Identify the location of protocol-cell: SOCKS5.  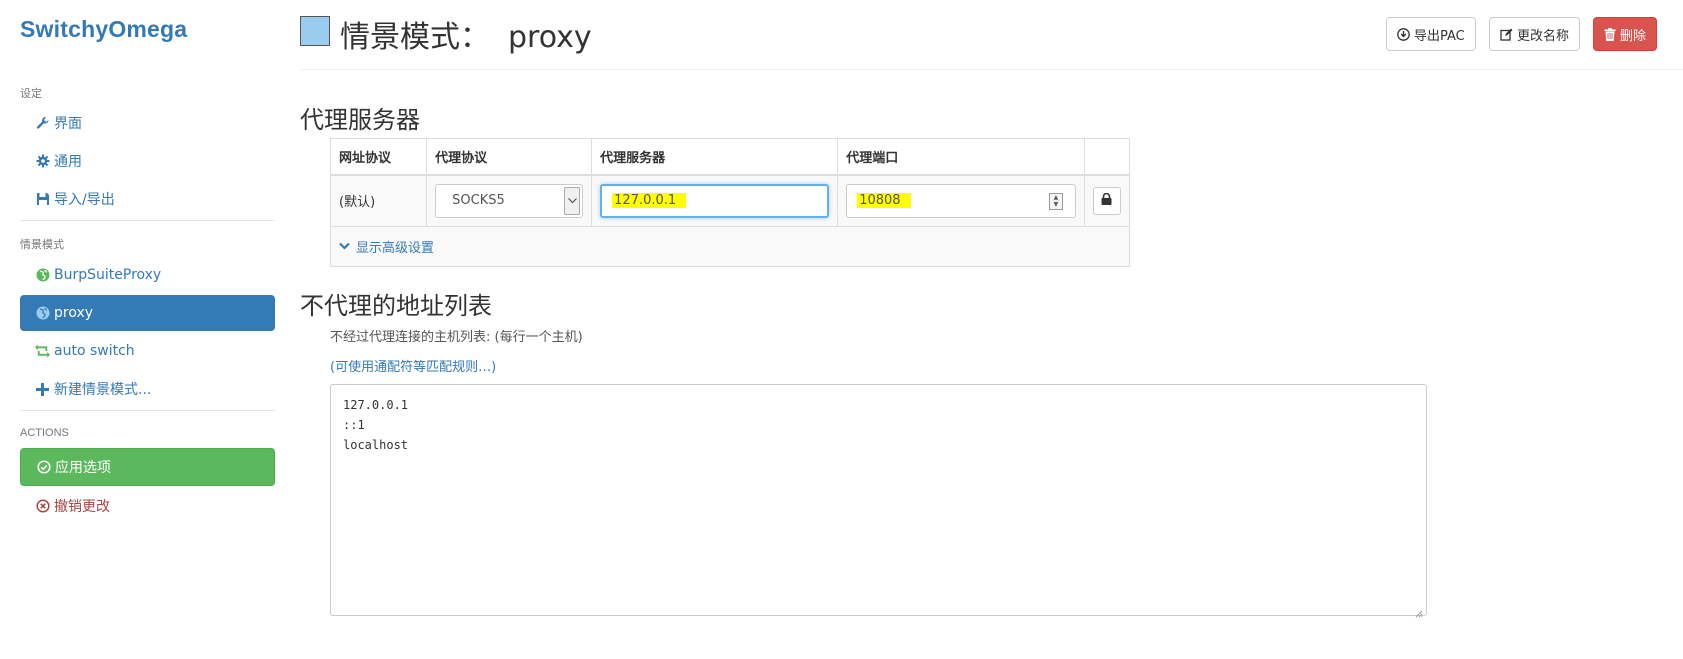
(509, 200).